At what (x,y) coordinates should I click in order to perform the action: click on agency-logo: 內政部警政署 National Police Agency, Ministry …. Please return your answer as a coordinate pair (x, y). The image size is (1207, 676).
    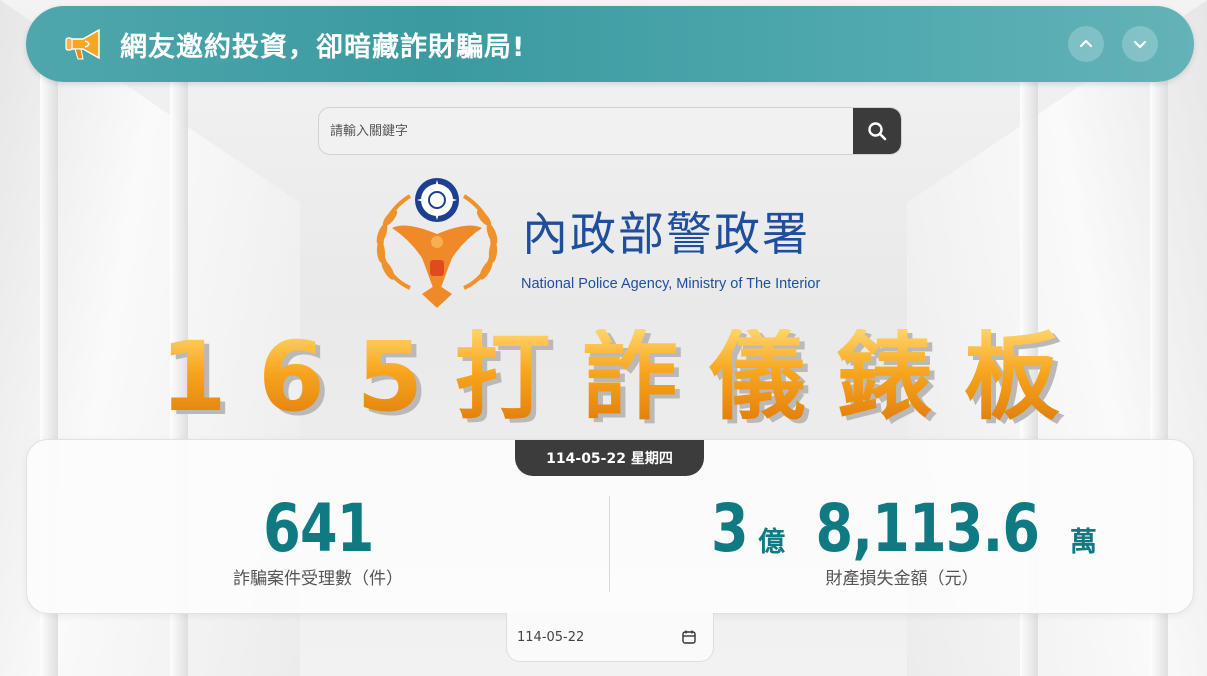
    Looking at the image, I should click on (620, 246).